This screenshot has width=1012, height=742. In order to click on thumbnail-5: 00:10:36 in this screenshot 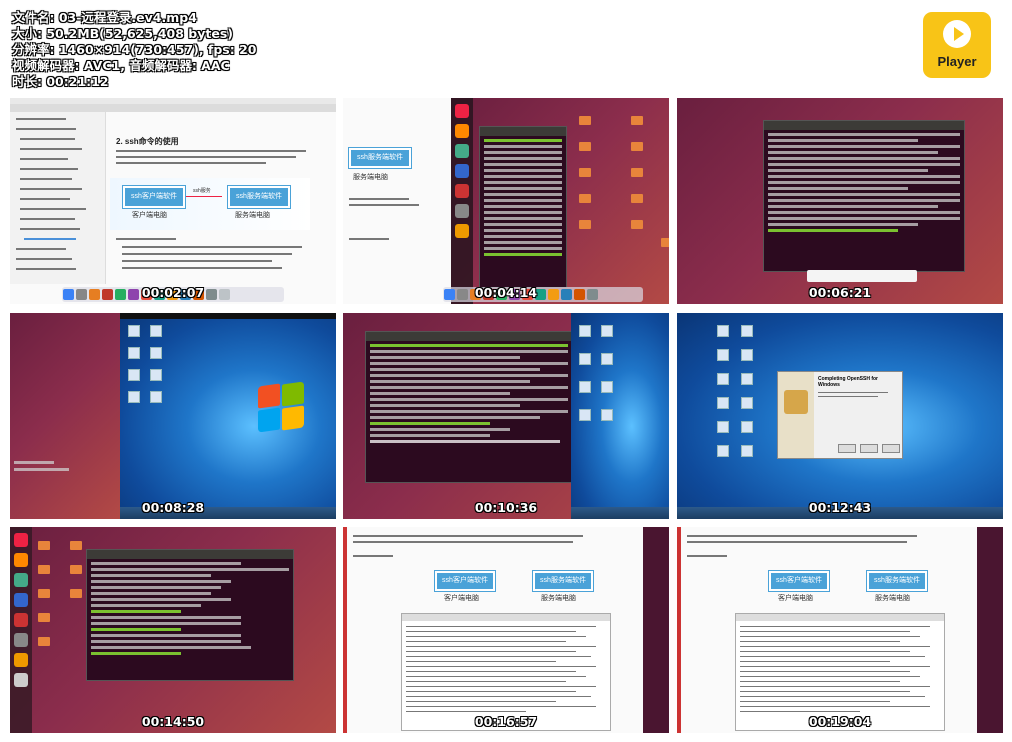, I will do `click(506, 416)`.